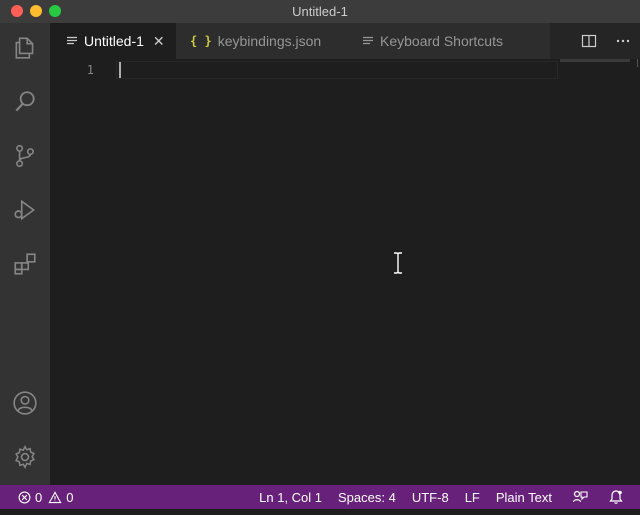 This screenshot has width=640, height=515. What do you see at coordinates (55, 496) in the screenshot?
I see `warning-icon` at bounding box center [55, 496].